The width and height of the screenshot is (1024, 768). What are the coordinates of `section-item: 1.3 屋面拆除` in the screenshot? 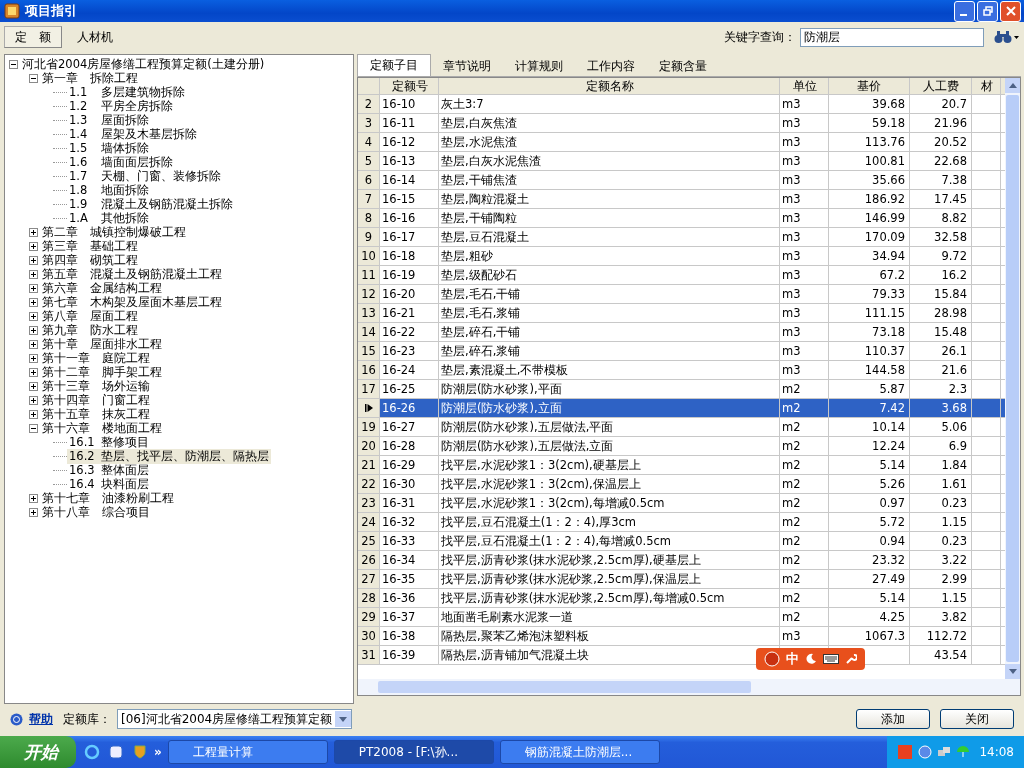 It's located at (109, 120).